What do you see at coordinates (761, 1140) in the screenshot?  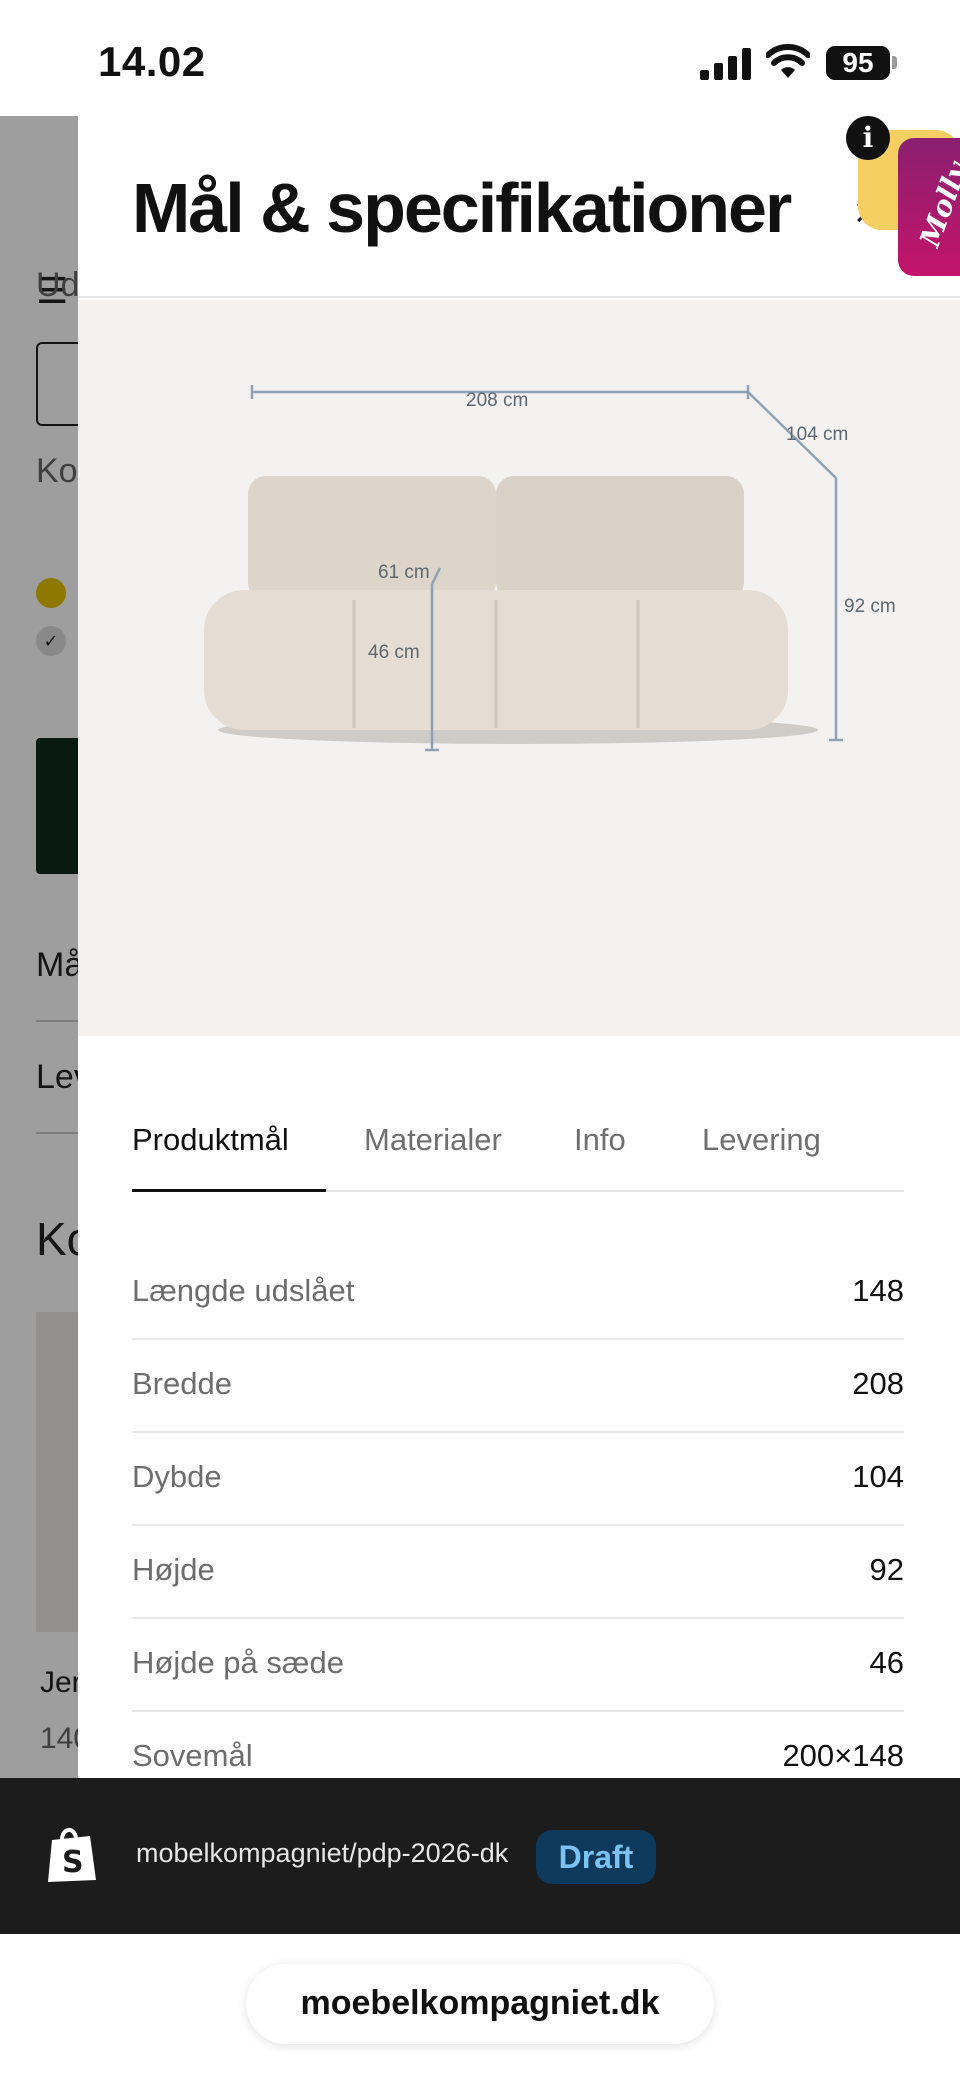 I see `tab-levering: Levering` at bounding box center [761, 1140].